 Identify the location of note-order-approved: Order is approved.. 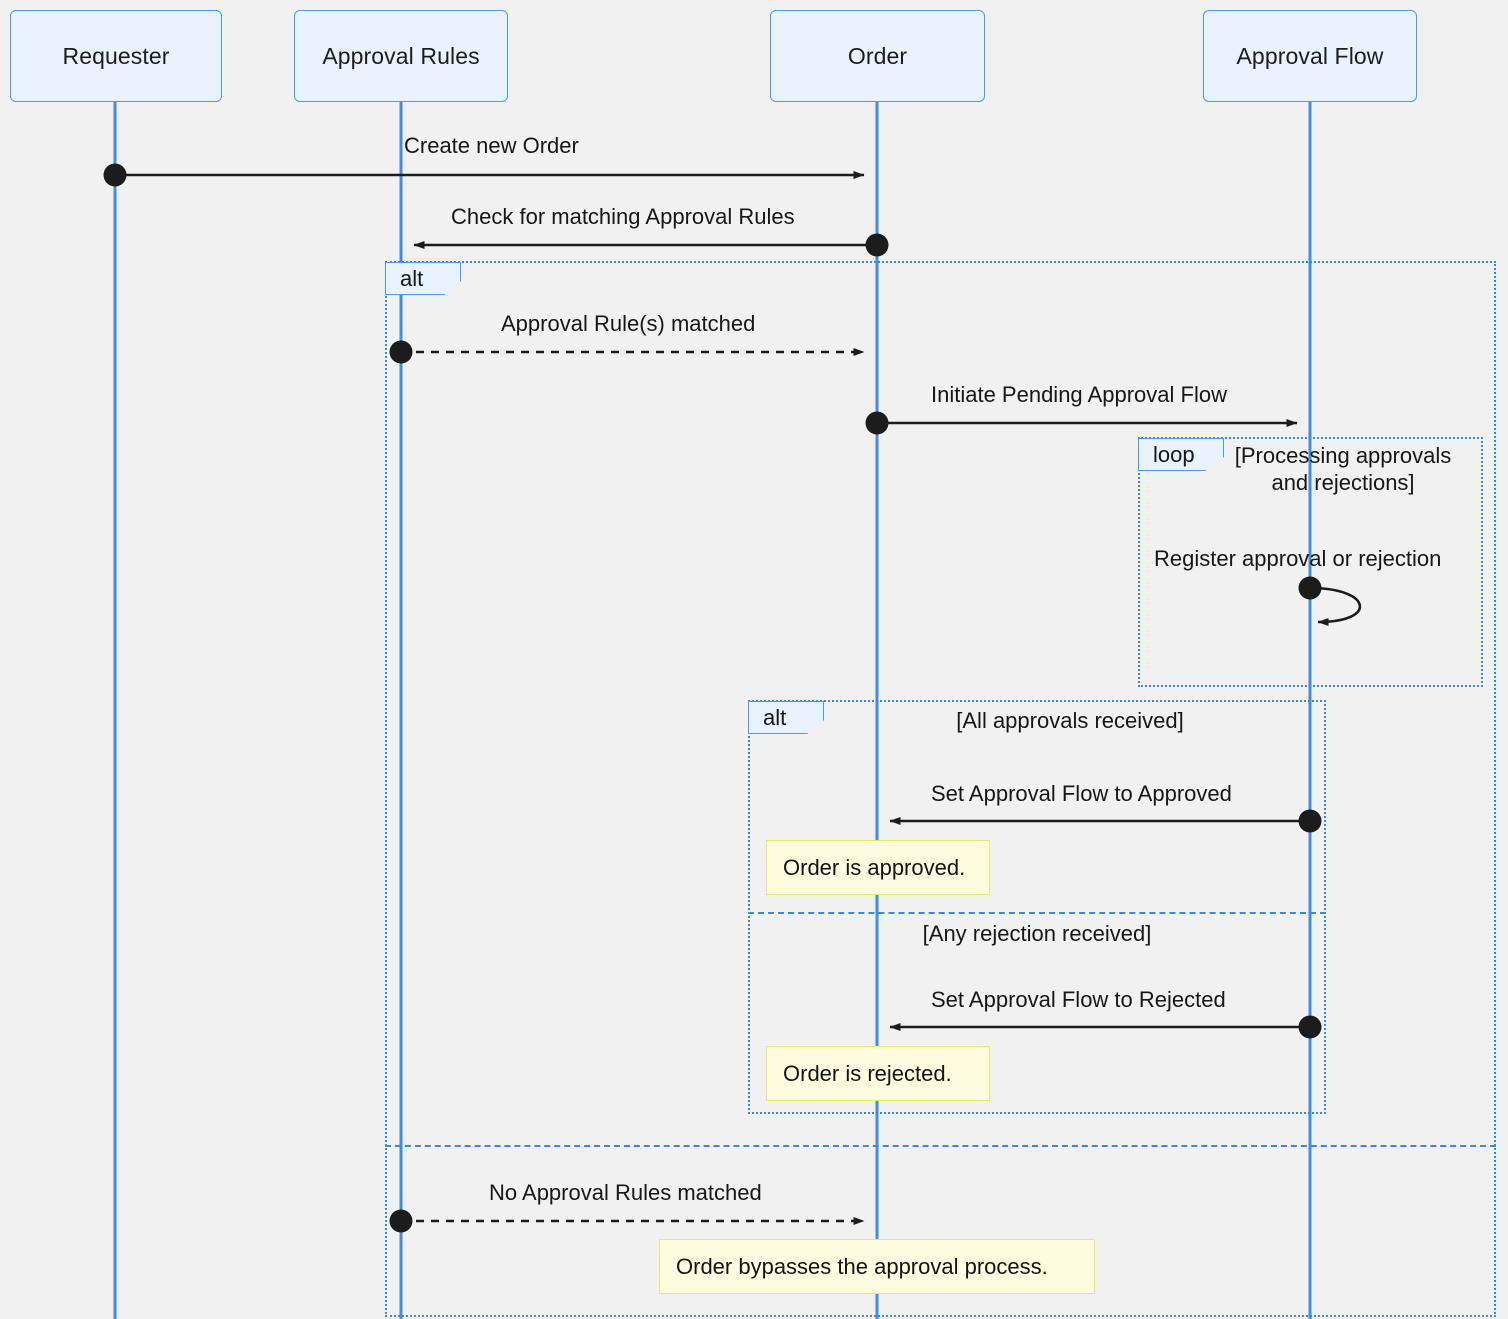
(878, 867).